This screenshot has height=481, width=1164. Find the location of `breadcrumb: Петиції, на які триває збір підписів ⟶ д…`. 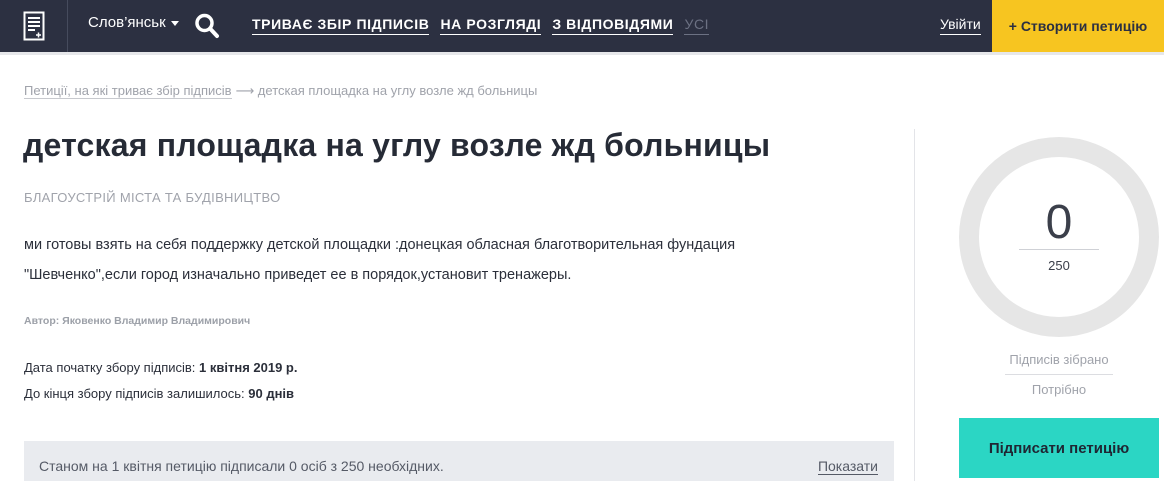

breadcrumb: Петиції, на які триває збір підписів ⟶ д… is located at coordinates (280, 91).